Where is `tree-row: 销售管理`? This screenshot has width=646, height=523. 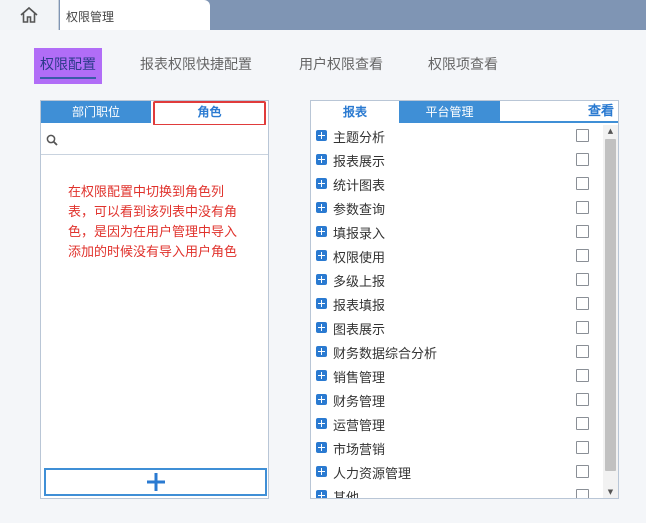 tree-row: 销售管理 is located at coordinates (457, 377).